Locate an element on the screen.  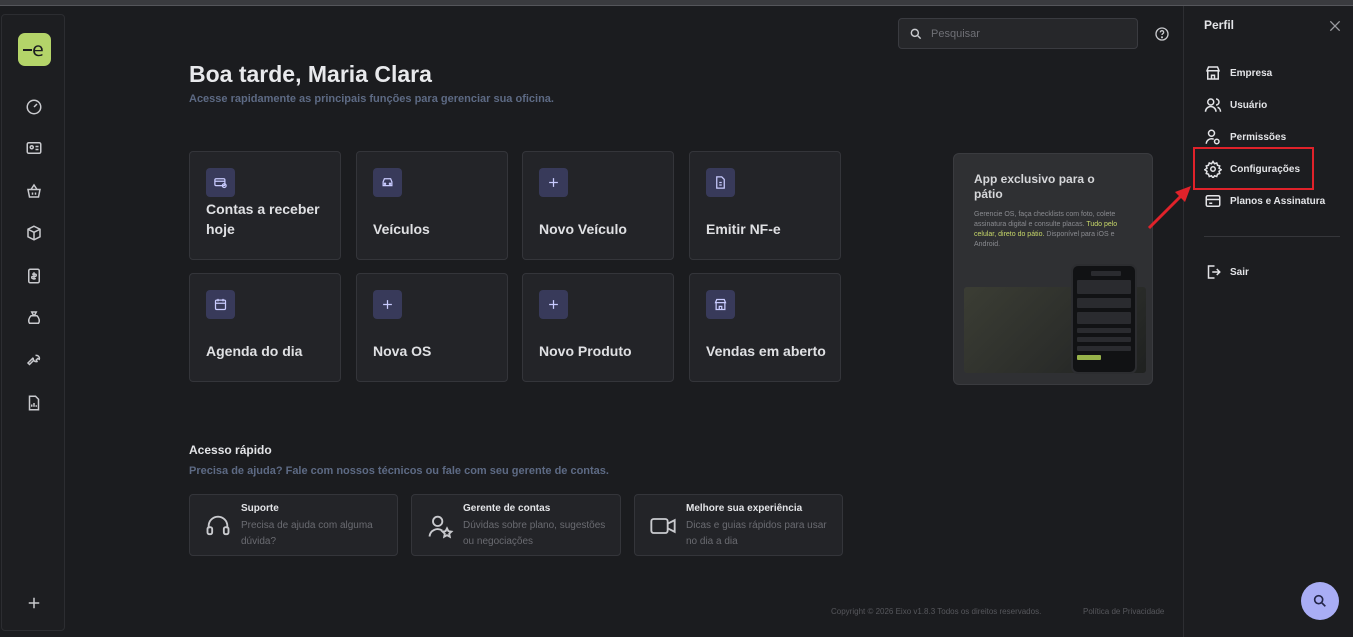
logo-icon: e is located at coordinates (33, 50).